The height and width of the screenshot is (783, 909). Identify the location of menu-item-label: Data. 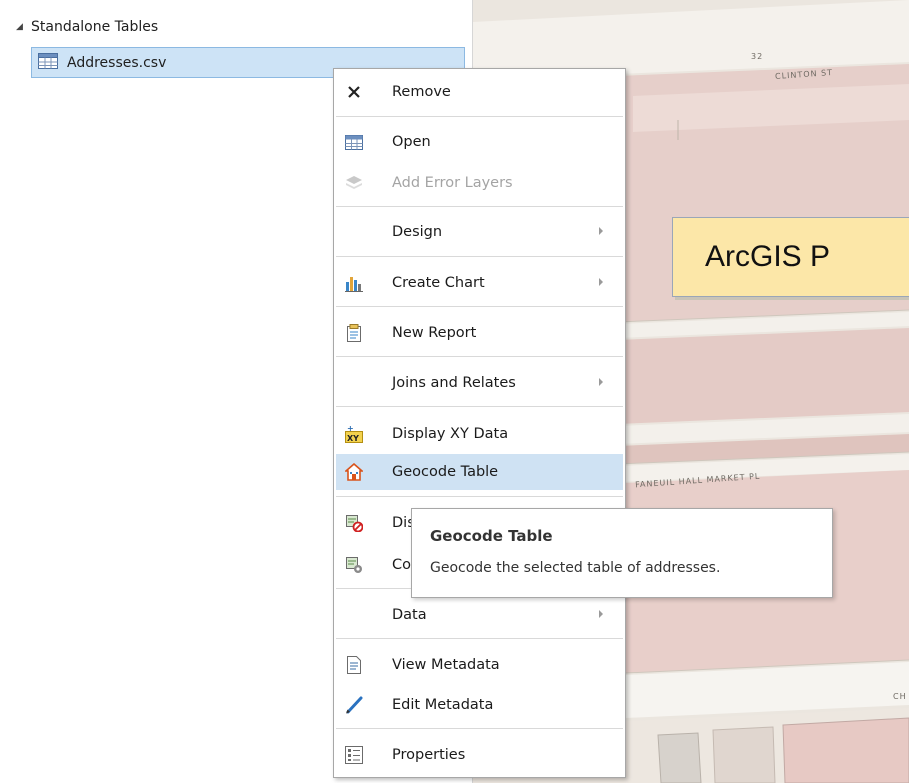
(409, 615).